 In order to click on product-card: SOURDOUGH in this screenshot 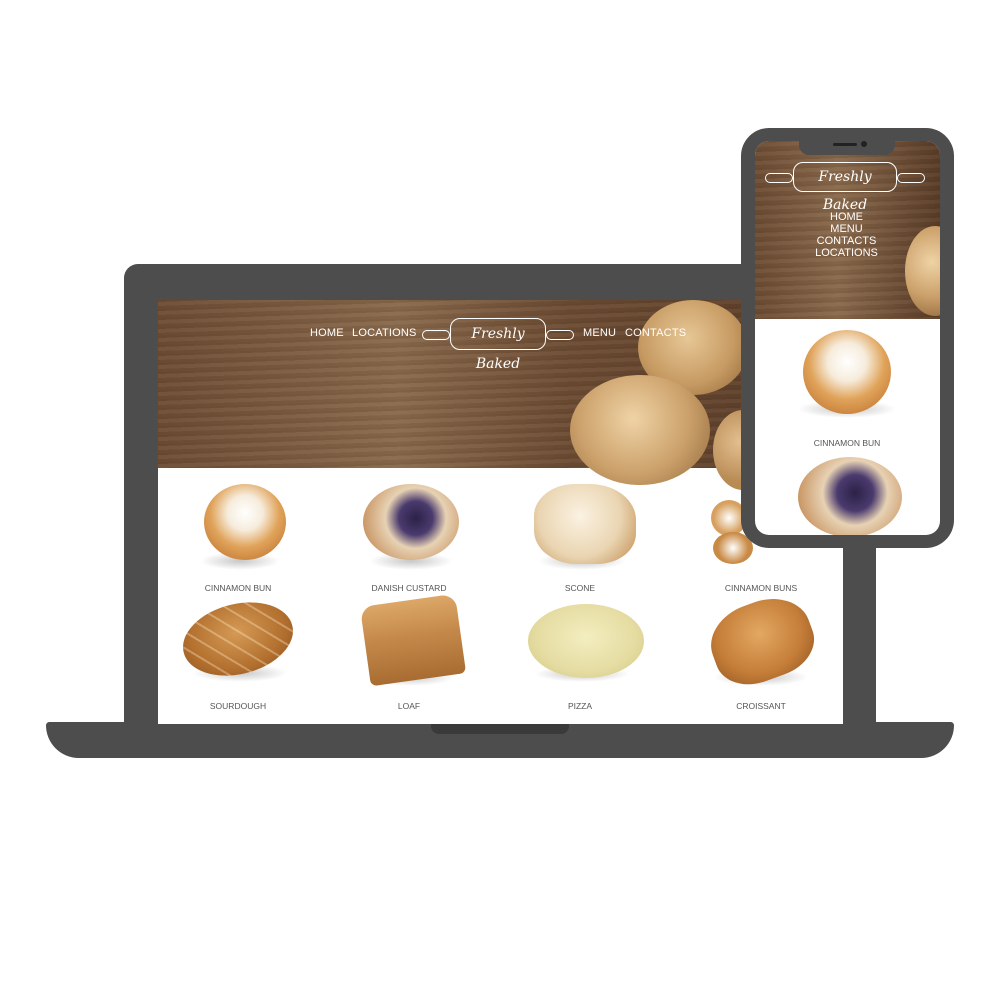, I will do `click(238, 651)`.